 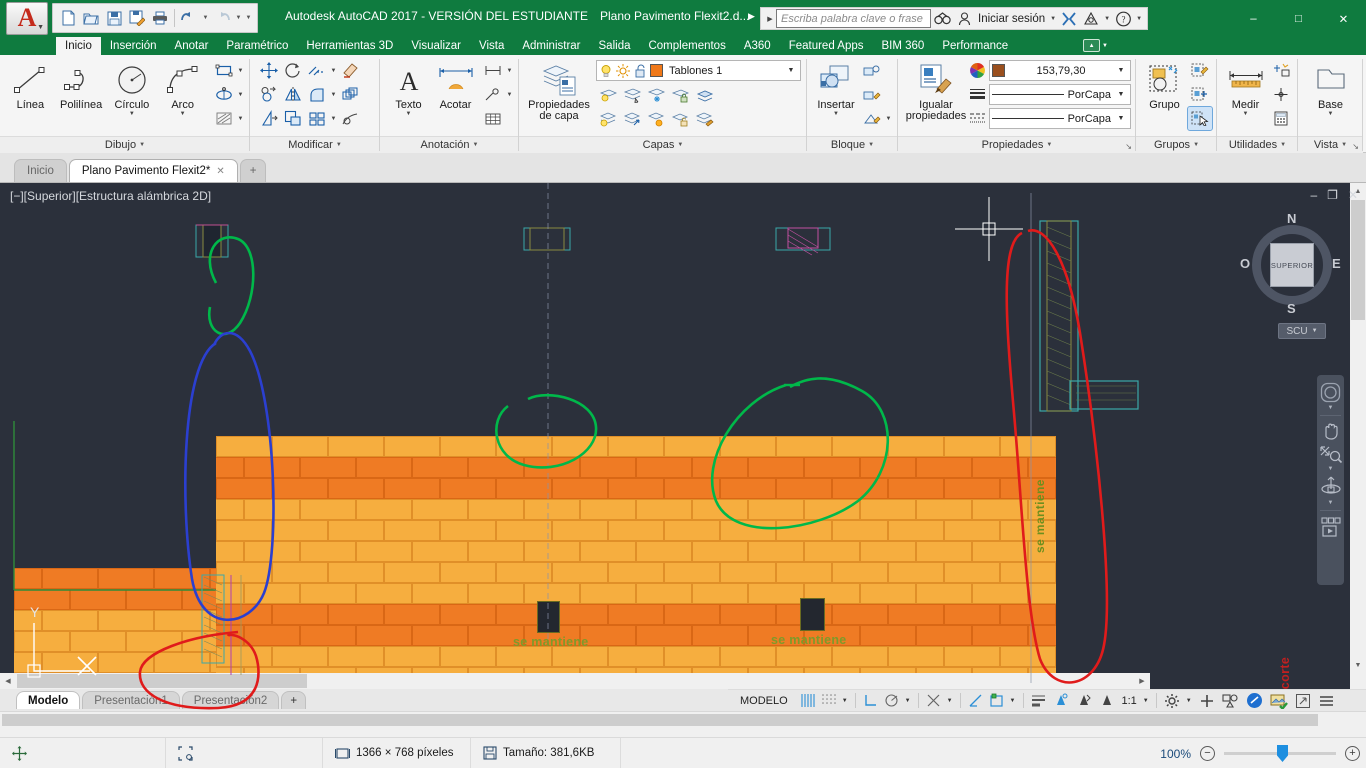 What do you see at coordinates (81, 84) in the screenshot?
I see `polyline-button: Polilínea` at bounding box center [81, 84].